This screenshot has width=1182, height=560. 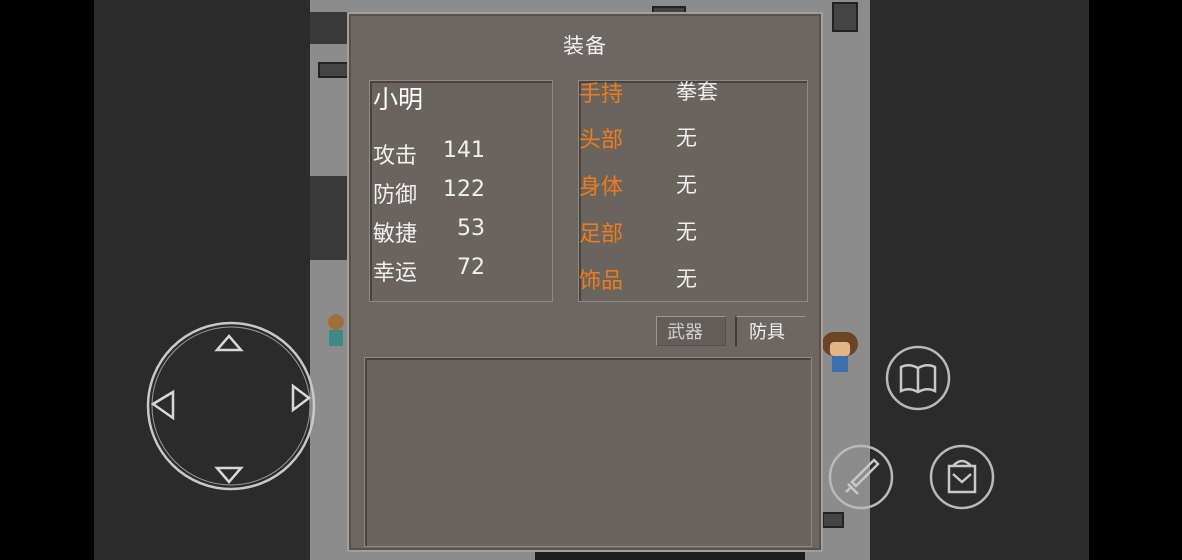 What do you see at coordinates (686, 231) in the screenshot?
I see `slot-value-feet: 无` at bounding box center [686, 231].